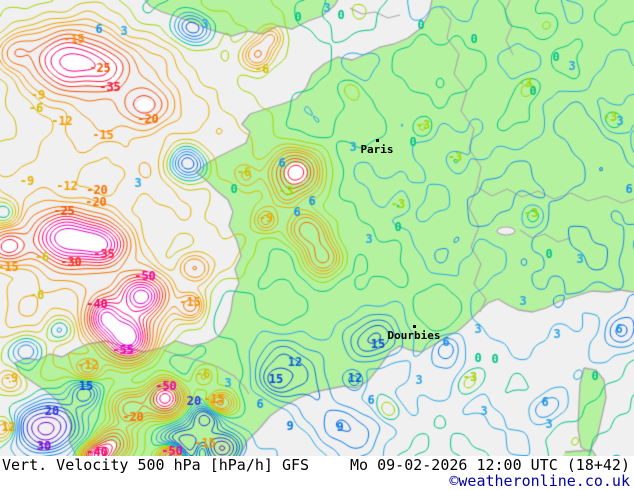 The image size is (634, 490). I want to click on run-datetime: Mo 09-02-2026 12:00 UTC (18+42), so click(490, 465).